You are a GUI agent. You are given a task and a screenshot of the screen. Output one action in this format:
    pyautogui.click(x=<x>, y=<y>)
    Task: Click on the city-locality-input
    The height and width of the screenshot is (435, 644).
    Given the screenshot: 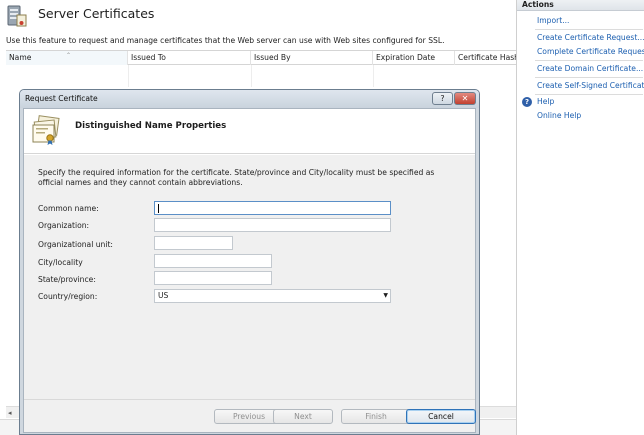 What is the action you would take?
    pyautogui.click(x=213, y=261)
    